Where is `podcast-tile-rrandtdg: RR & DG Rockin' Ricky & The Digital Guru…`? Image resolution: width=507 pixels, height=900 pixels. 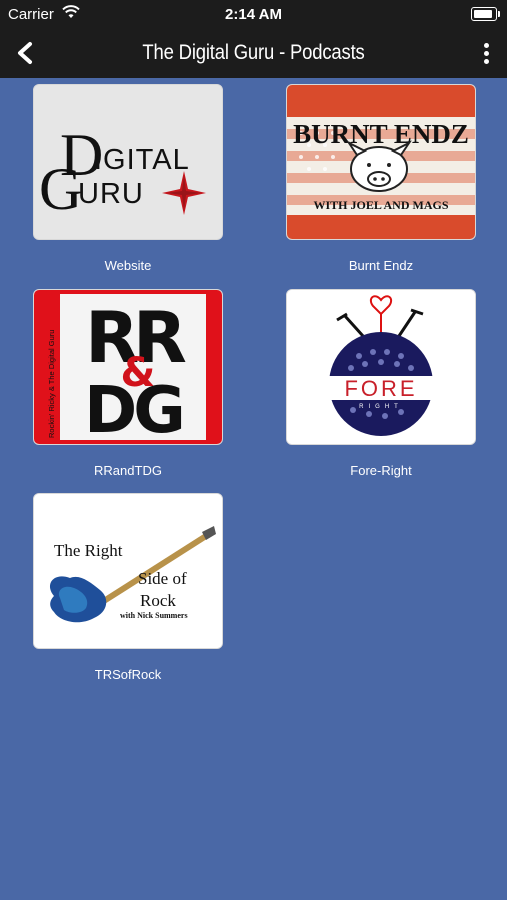
podcast-tile-rrandtdg: RR & DG Rockin' Ricky & The Digital Guru… is located at coordinates (128, 383).